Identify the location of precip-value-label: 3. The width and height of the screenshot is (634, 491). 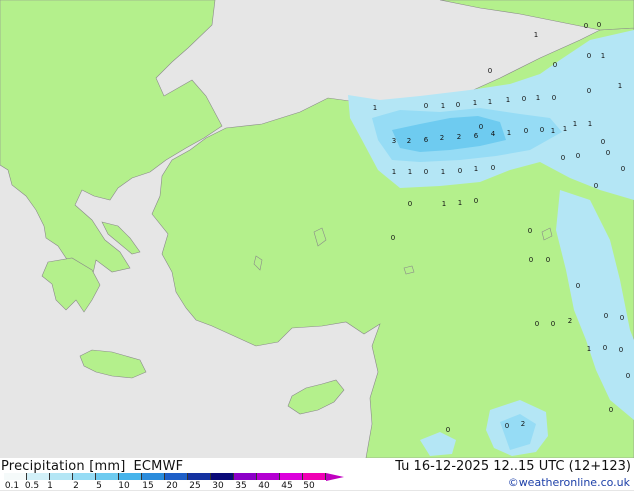
(394, 141).